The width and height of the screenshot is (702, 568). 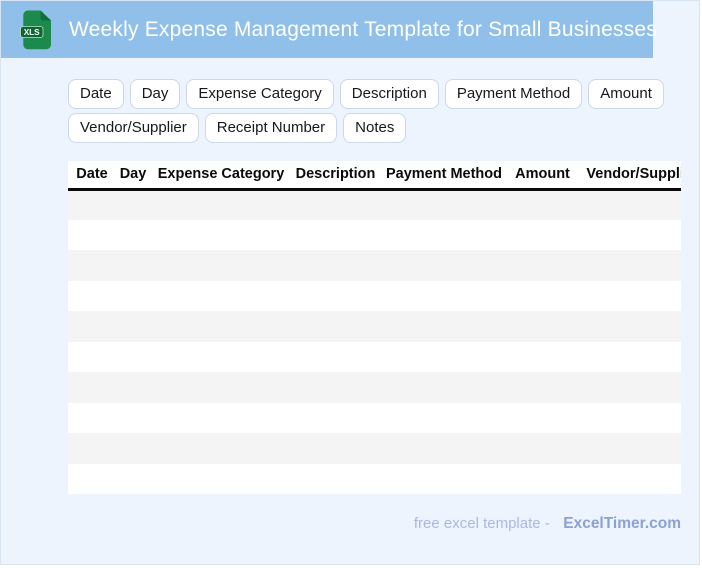 I want to click on col-header-day: Day, so click(x=133, y=176).